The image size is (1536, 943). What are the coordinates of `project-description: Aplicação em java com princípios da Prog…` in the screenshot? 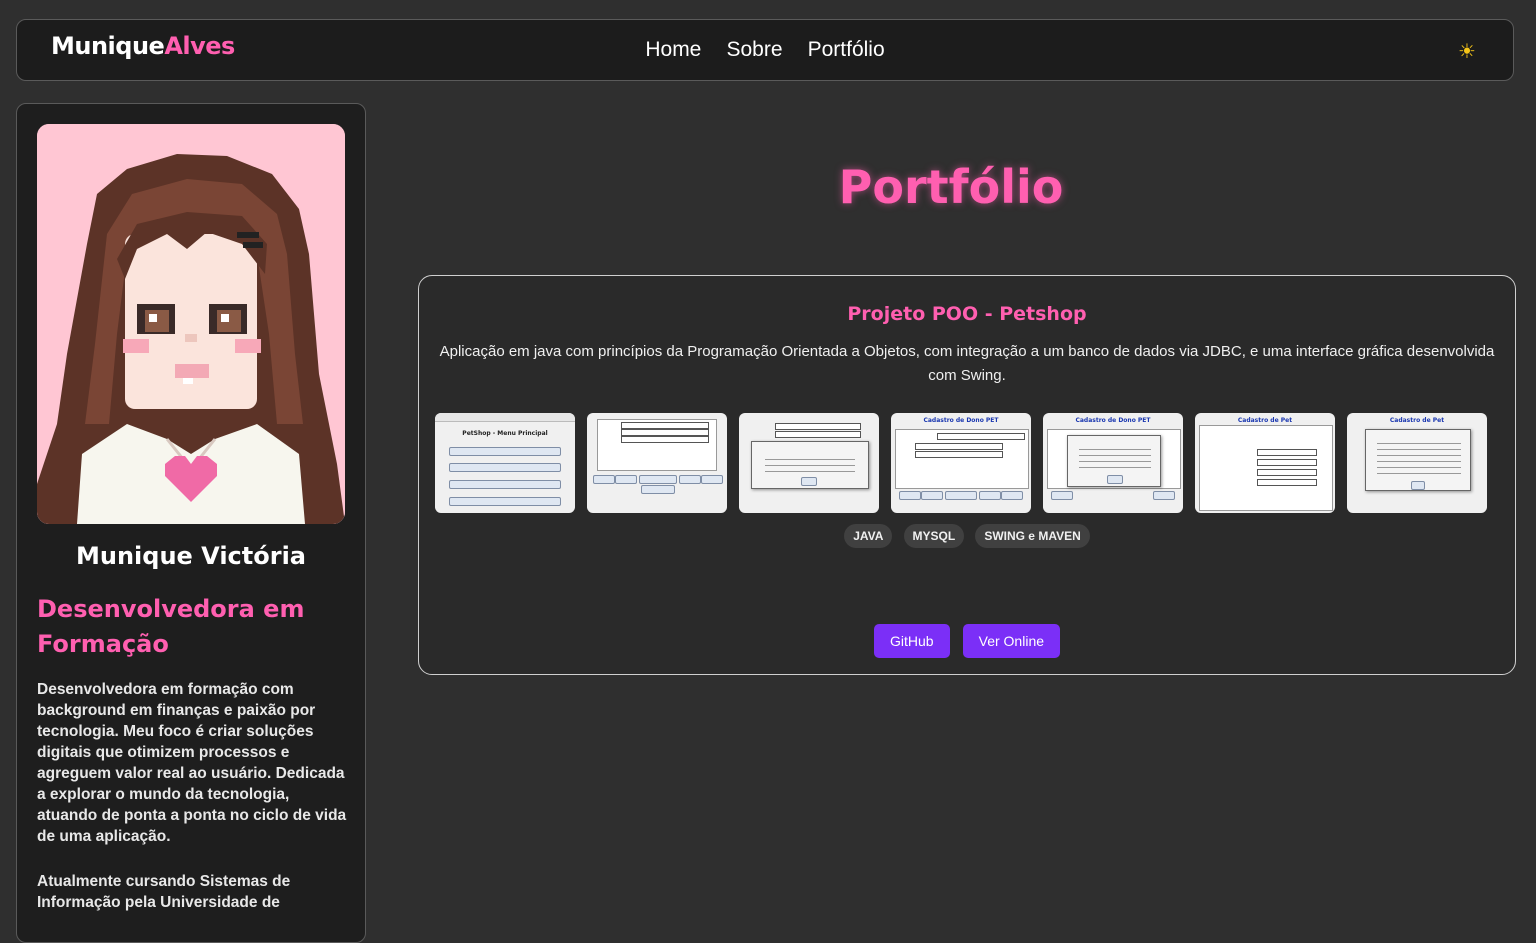 It's located at (967, 363).